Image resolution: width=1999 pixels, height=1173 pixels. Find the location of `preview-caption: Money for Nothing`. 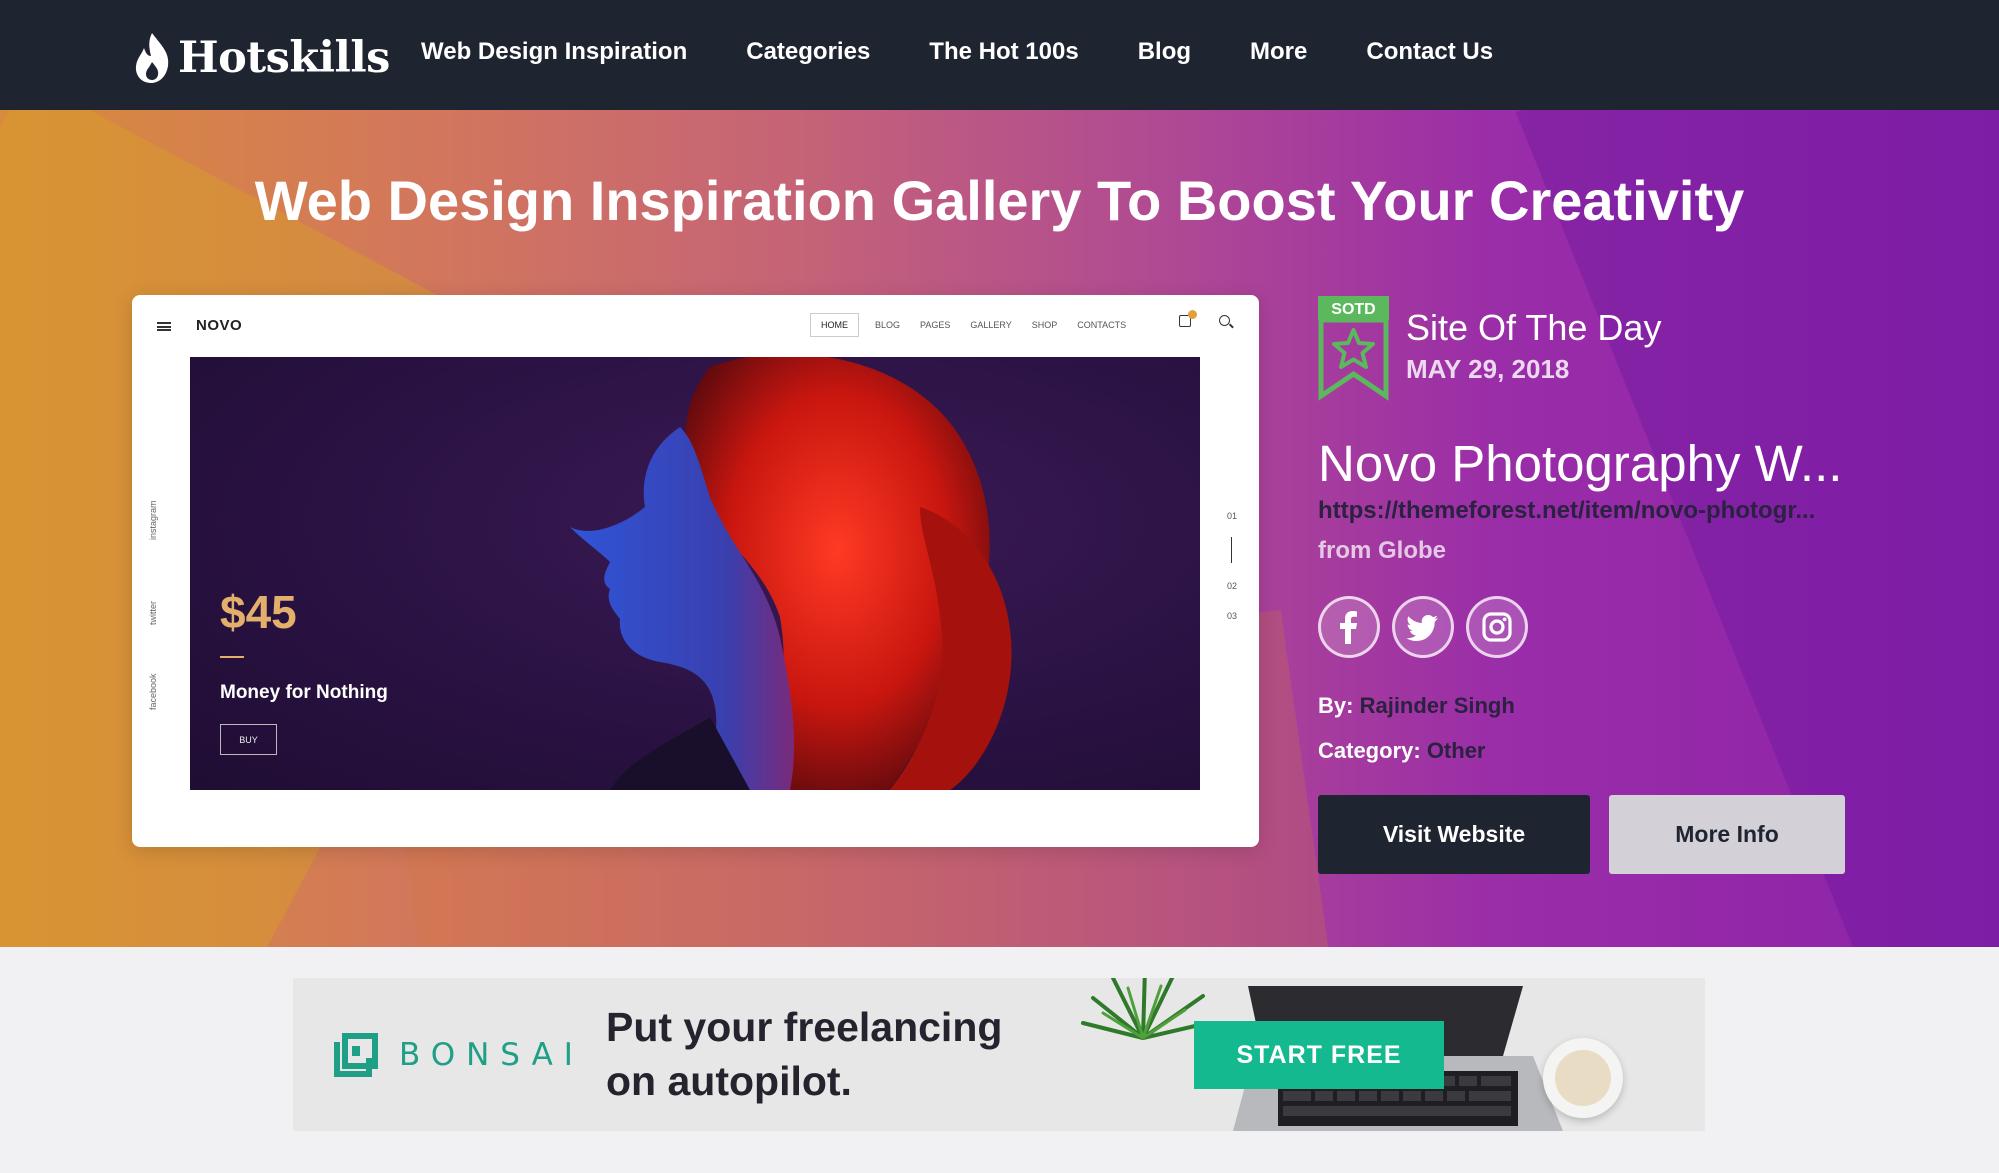

preview-caption: Money for Nothing is located at coordinates (304, 692).